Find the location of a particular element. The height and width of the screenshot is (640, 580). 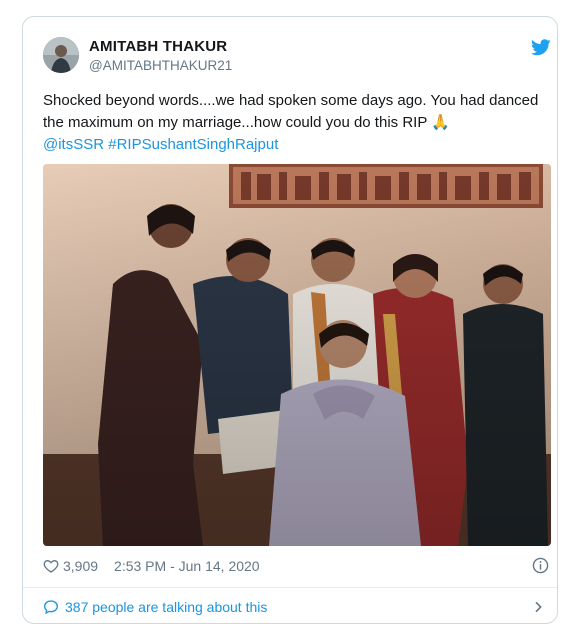

like-count: 3,909 is located at coordinates (80, 566).